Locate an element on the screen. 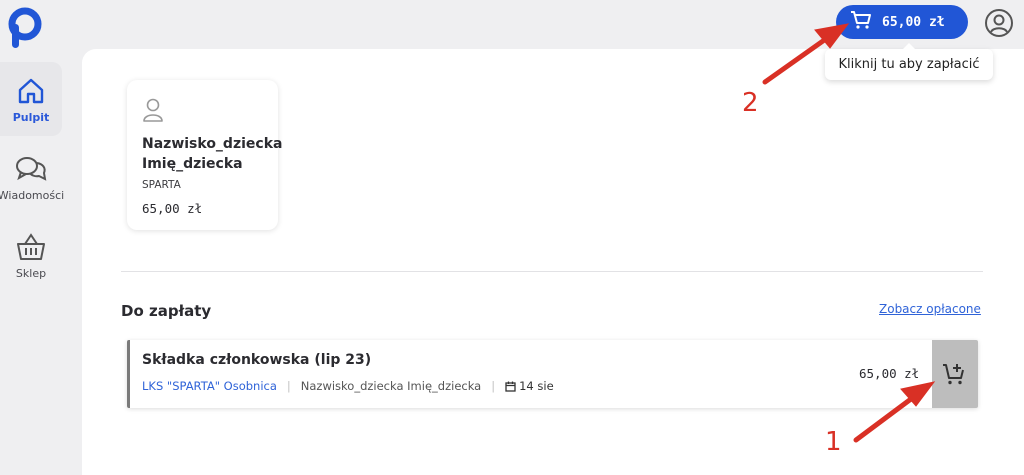 Image resolution: width=1024 pixels, height=475 pixels. payment-child: Nazwisko_dziecka Imię_dziecka is located at coordinates (391, 386).